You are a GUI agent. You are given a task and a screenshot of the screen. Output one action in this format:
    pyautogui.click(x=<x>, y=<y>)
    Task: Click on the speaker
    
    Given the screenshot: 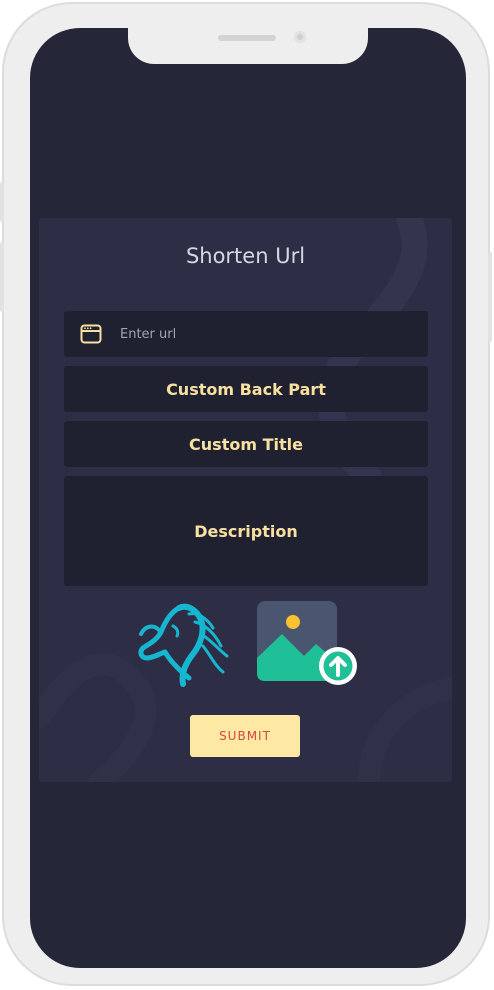 What is the action you would take?
    pyautogui.click(x=247, y=38)
    